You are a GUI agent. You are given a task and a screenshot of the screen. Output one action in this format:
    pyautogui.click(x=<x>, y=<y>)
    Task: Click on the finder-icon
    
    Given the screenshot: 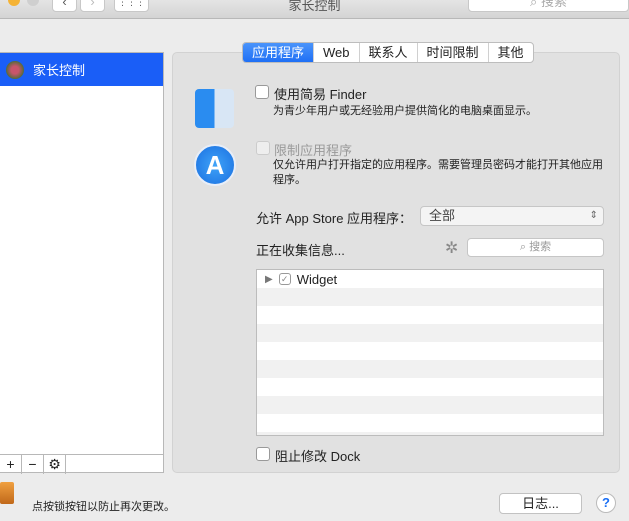 What is the action you would take?
    pyautogui.click(x=214, y=108)
    